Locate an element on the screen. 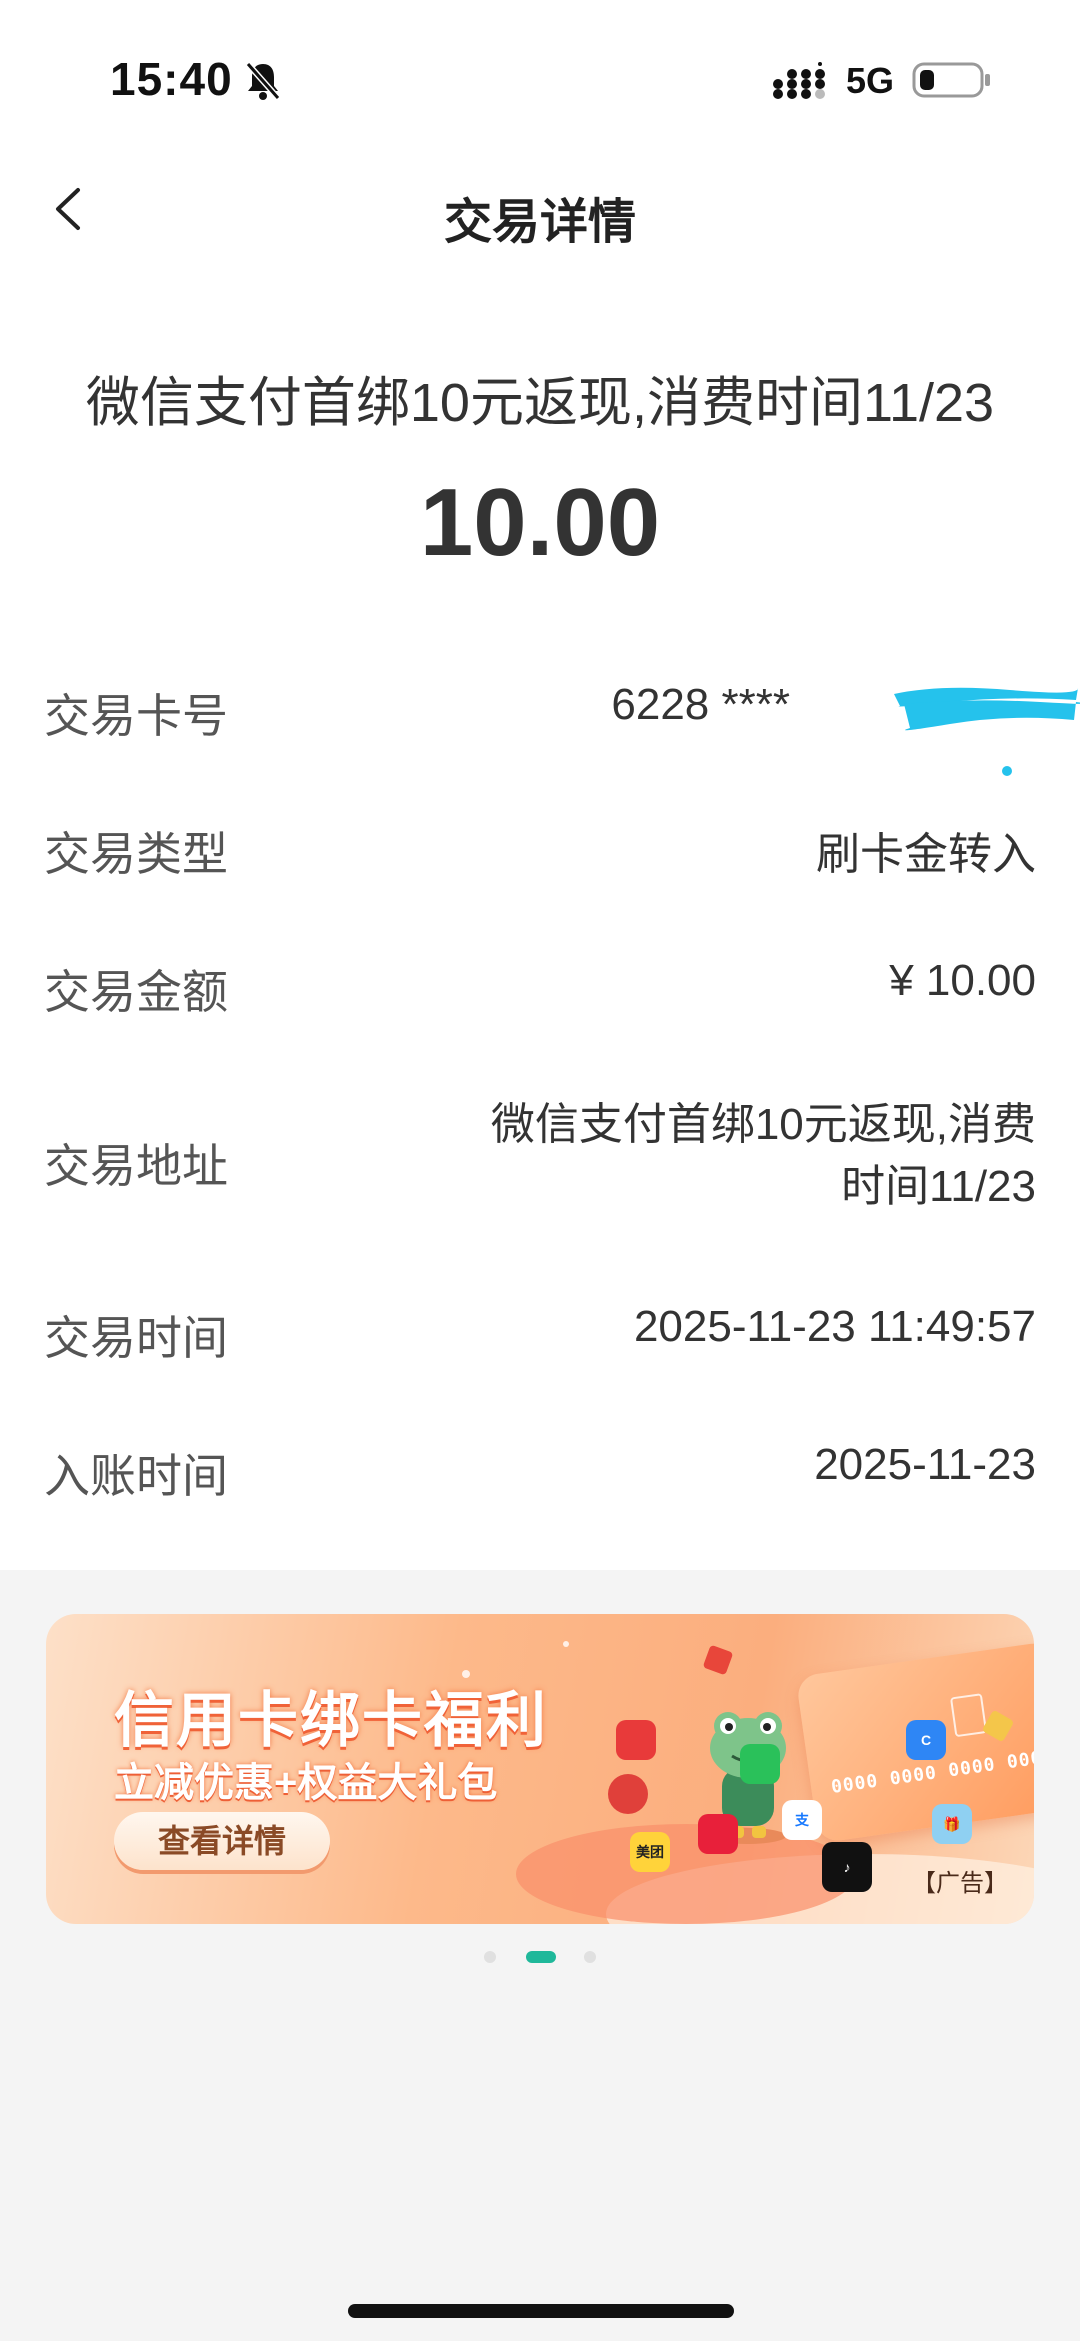 Image resolution: width=1080 pixels, height=2341 pixels. detail-label: 交易卡号 is located at coordinates (136, 716).